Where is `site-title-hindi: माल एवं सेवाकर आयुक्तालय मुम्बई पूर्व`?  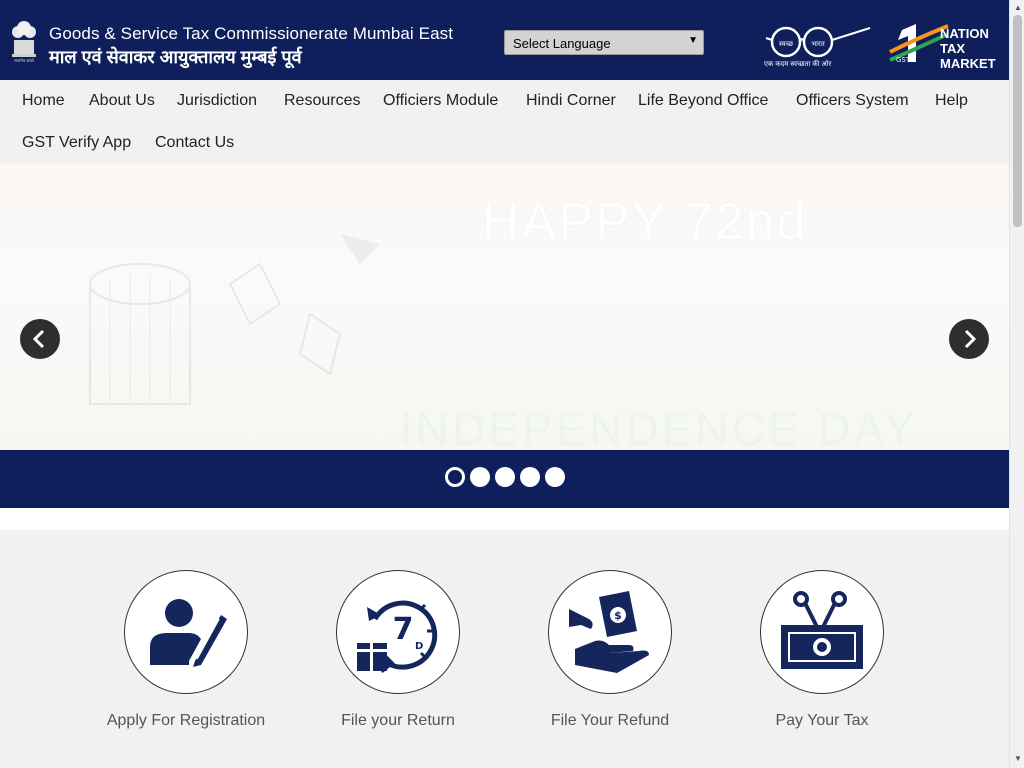
site-title-hindi: माल एवं सेवाकर आयुक्तालय मुम्बई पूर्व is located at coordinates (175, 57).